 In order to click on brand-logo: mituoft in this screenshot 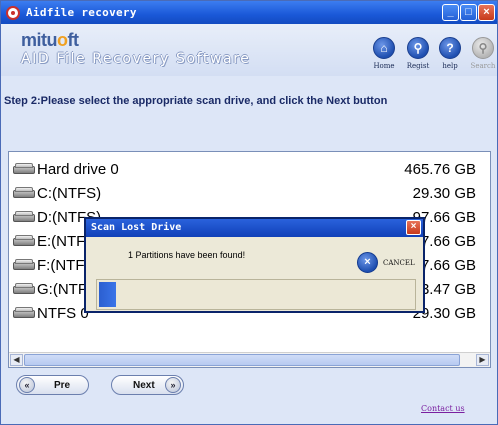, I will do `click(50, 40)`.